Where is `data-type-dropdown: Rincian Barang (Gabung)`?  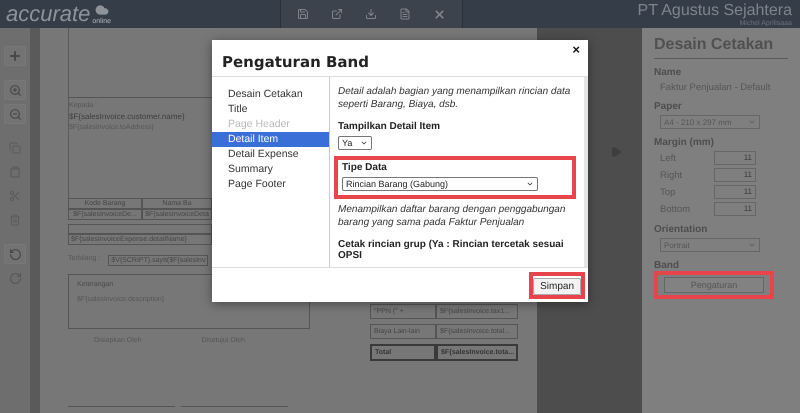 data-type-dropdown: Rincian Barang (Gabung) is located at coordinates (440, 184).